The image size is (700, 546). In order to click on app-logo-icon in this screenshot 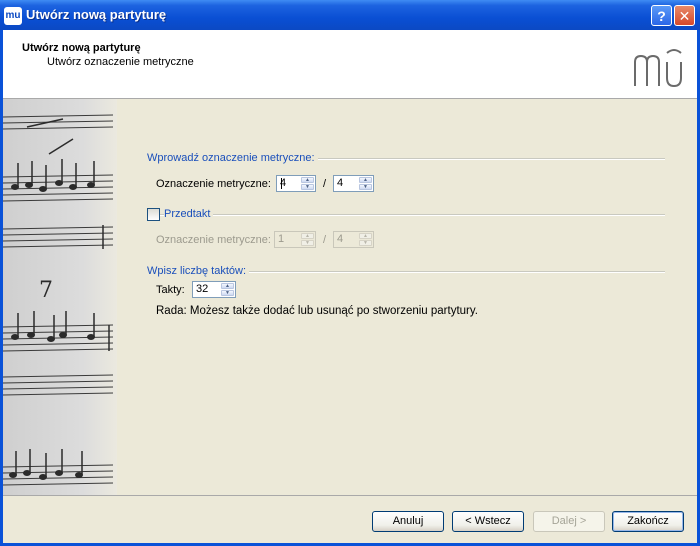, I will do `click(658, 68)`.